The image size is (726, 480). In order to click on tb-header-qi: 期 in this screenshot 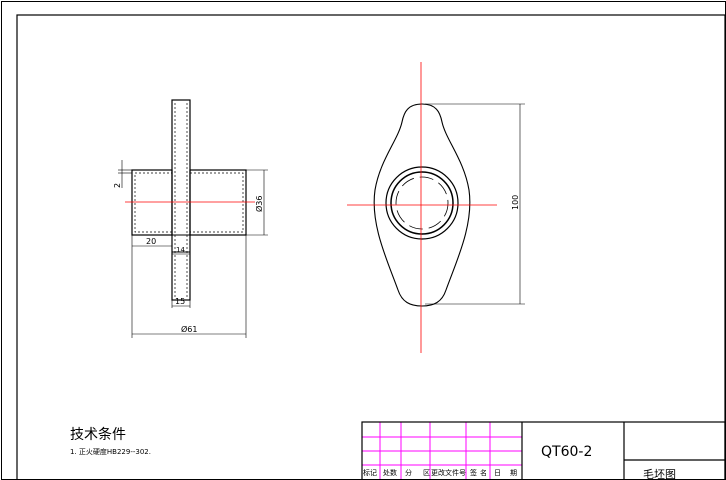, I will do `click(513, 473)`.